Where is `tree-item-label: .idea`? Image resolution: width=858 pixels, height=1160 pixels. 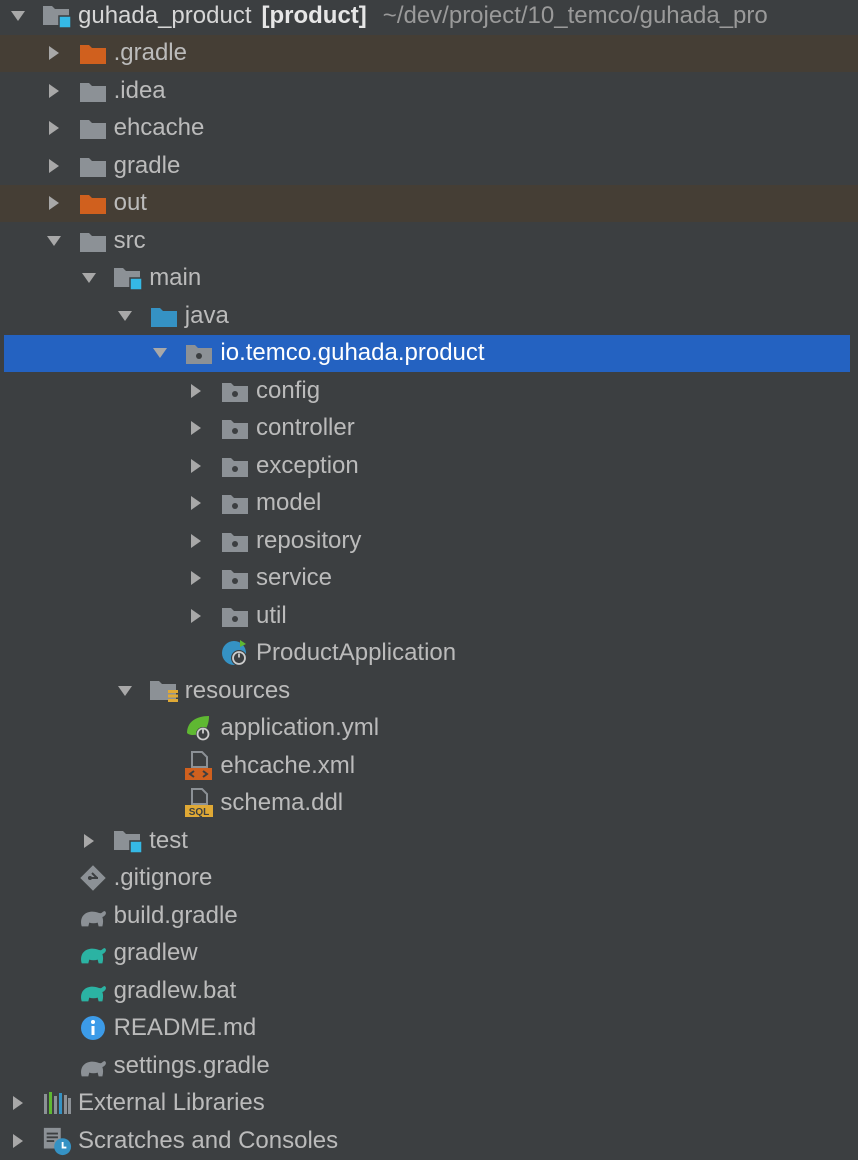
tree-item-label: .idea is located at coordinates (139, 90).